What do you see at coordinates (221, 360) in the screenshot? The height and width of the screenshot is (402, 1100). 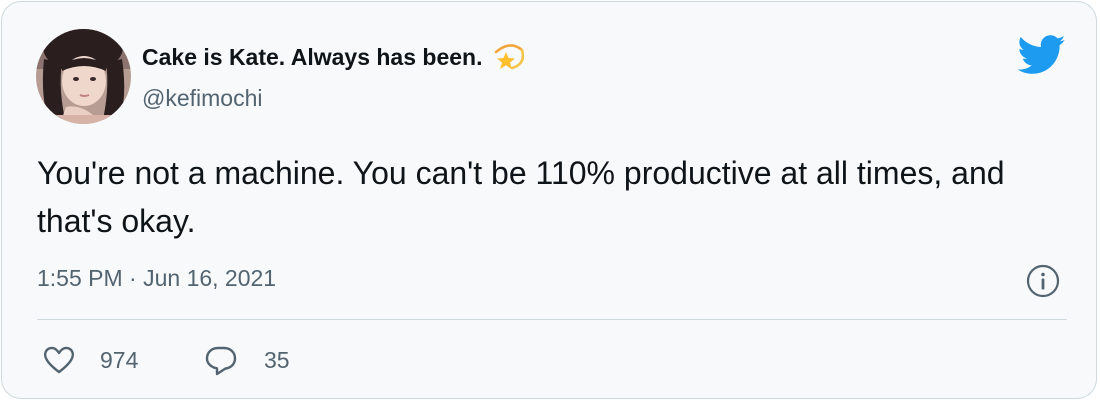 I see `reply-icon` at bounding box center [221, 360].